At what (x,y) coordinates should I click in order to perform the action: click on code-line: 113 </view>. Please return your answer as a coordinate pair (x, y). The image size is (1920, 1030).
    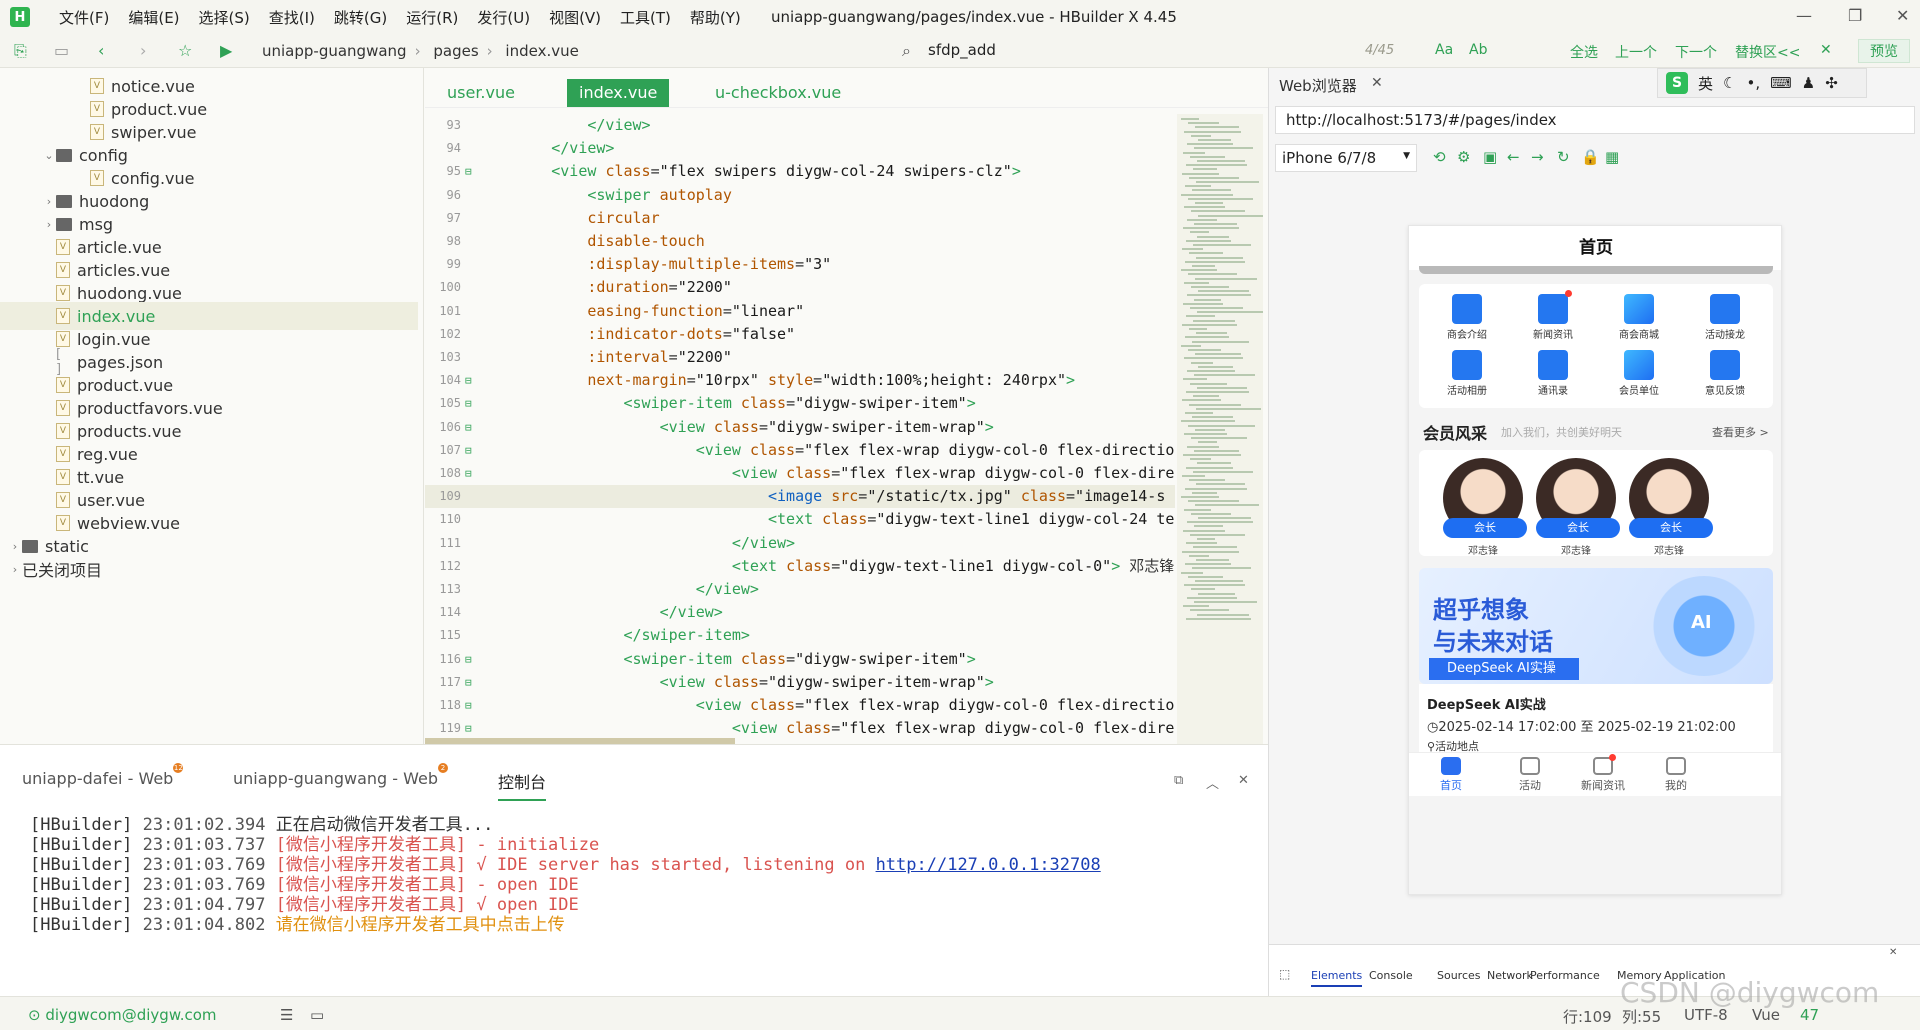
    Looking at the image, I should click on (800, 589).